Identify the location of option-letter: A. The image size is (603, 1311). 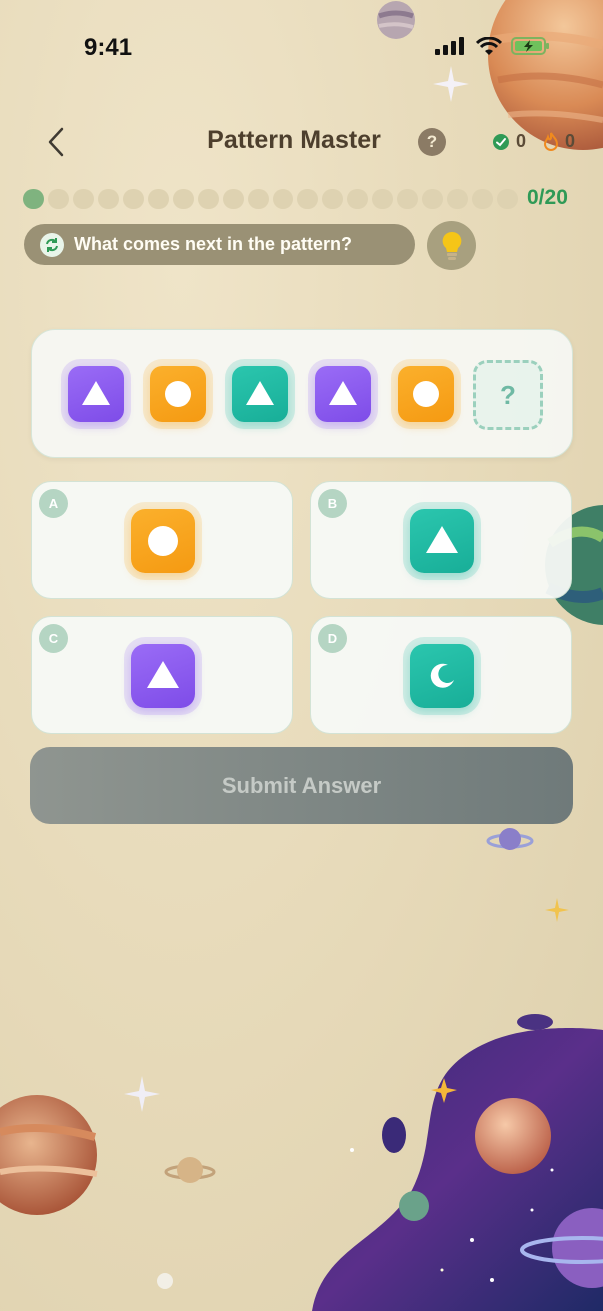
(53, 503).